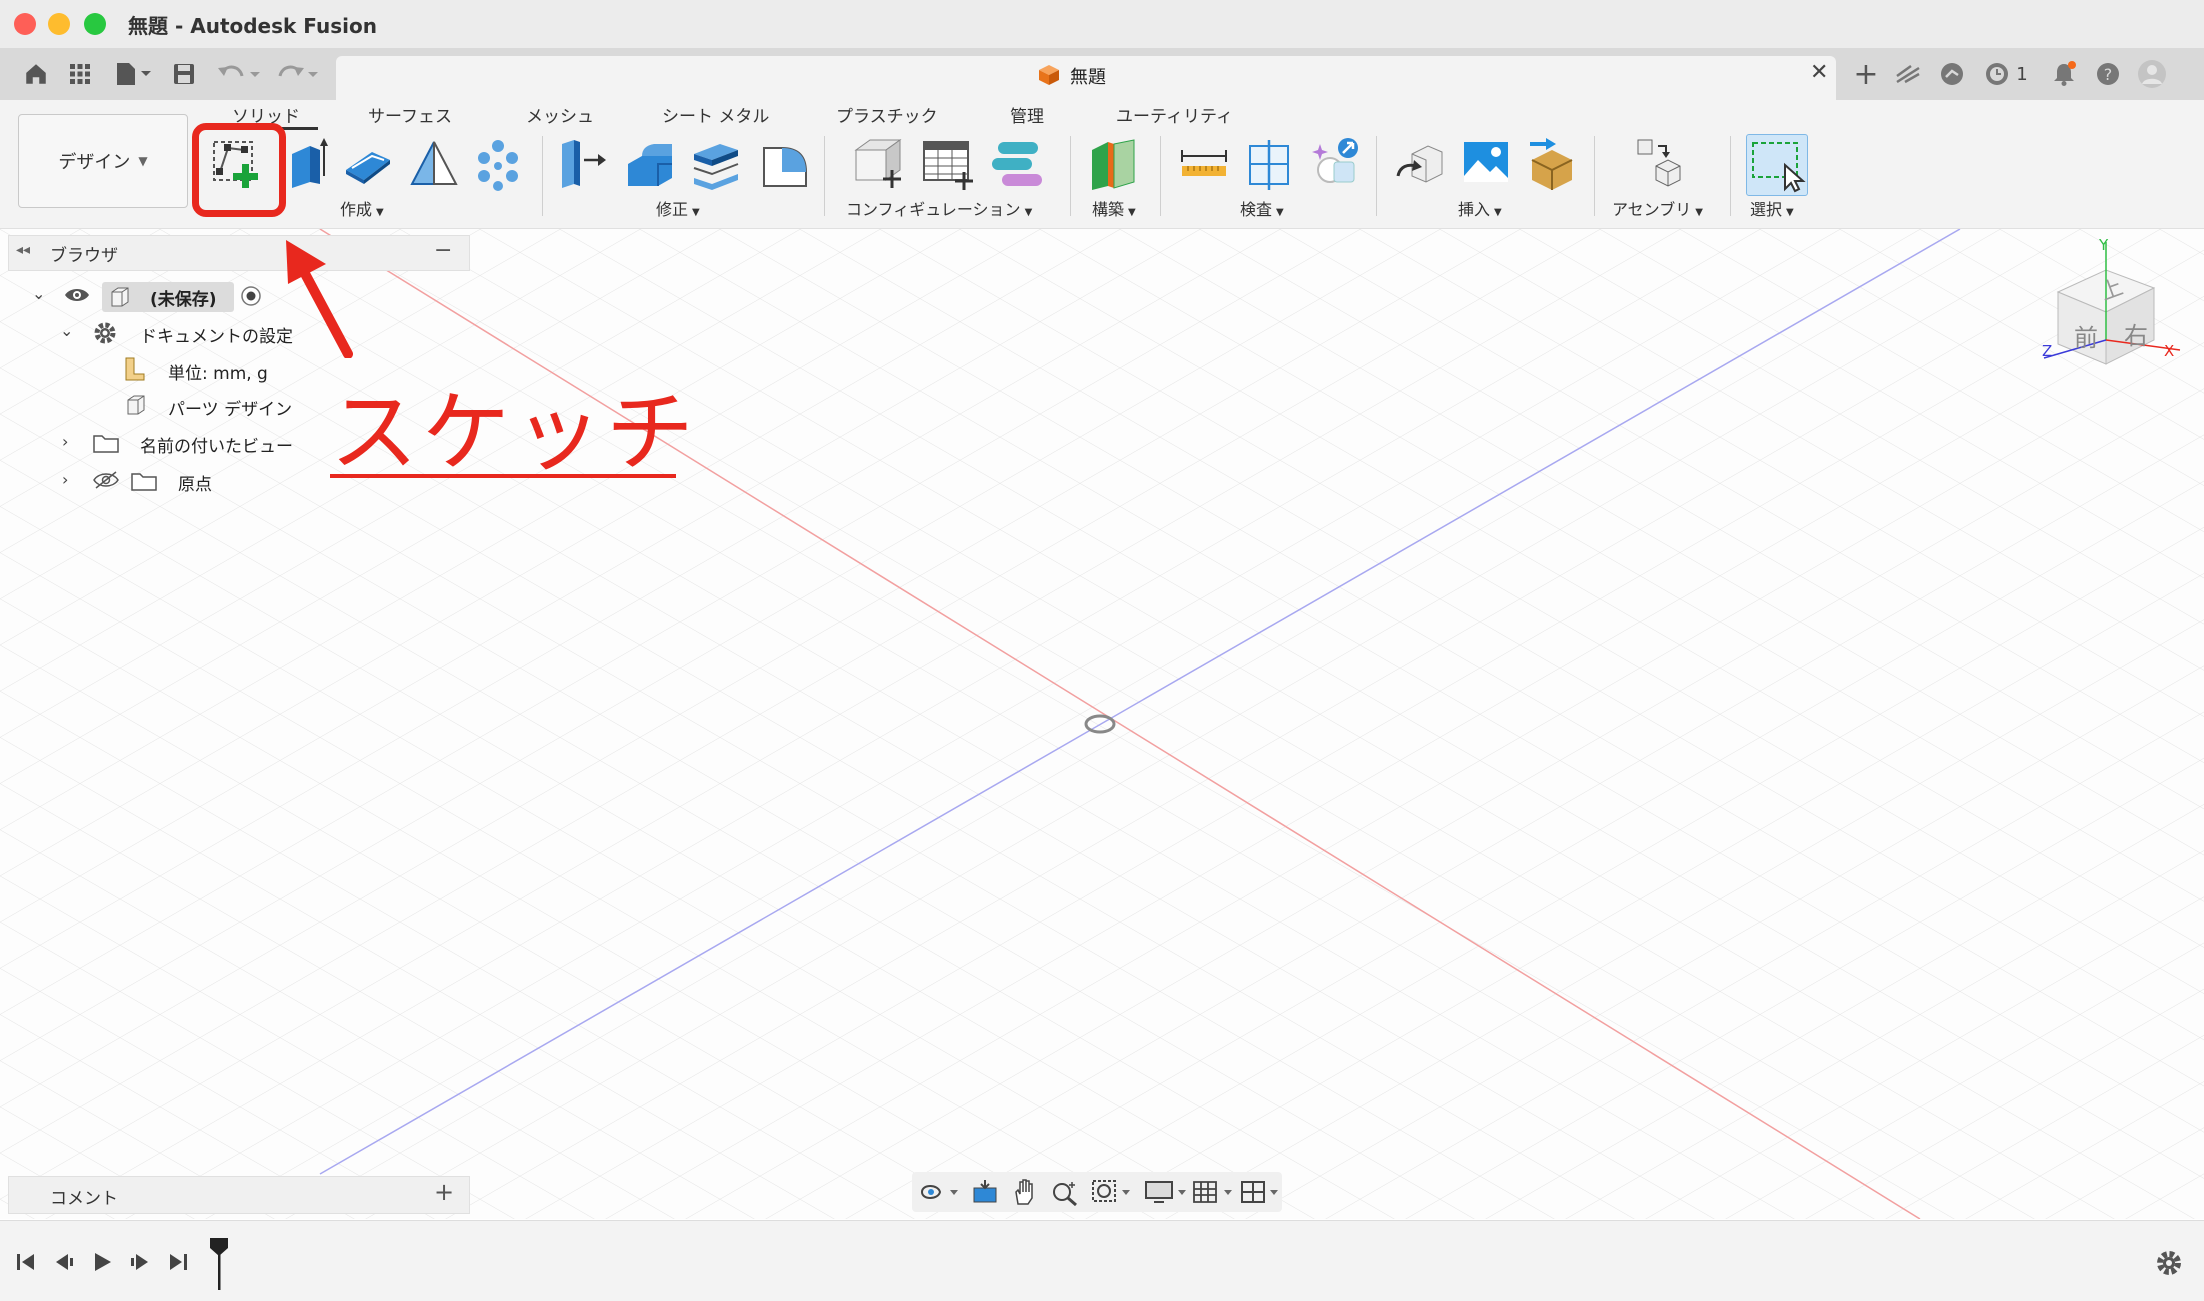  I want to click on timeline-settings-gear-icon, so click(2169, 1265).